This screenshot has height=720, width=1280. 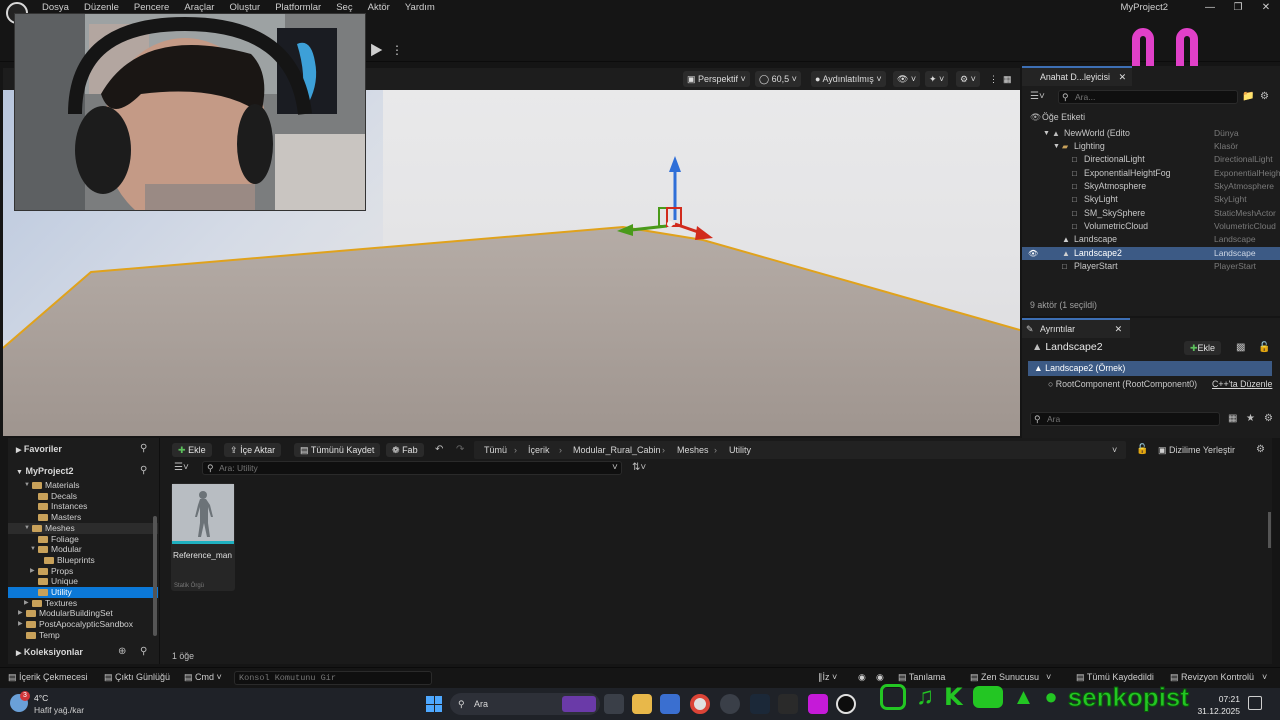 What do you see at coordinates (44, 471) in the screenshot?
I see `project-header: ▼ MyProject2` at bounding box center [44, 471].